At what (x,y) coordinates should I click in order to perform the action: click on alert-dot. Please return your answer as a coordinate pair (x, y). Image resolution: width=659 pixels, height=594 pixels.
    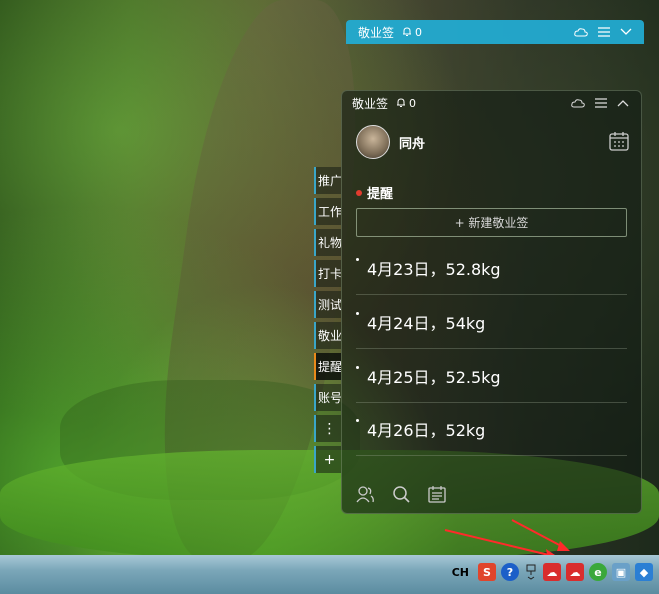
    Looking at the image, I should click on (359, 192).